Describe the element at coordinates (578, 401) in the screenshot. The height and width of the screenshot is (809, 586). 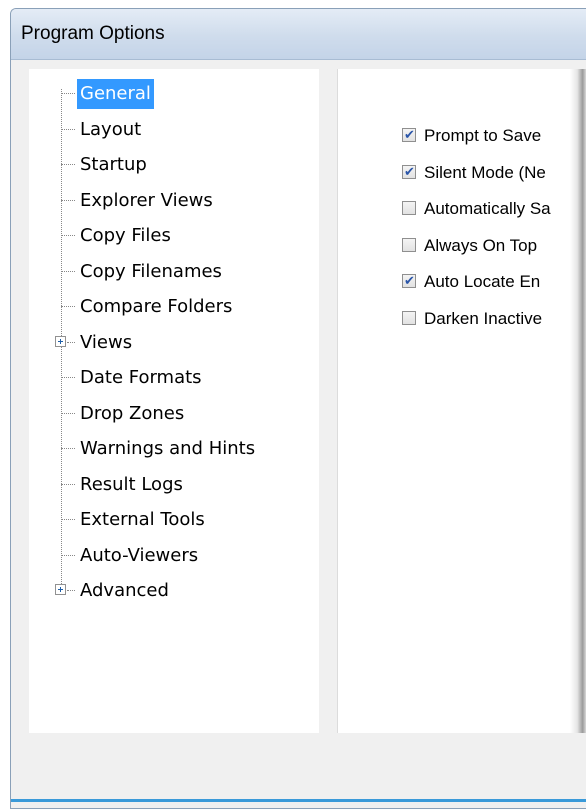
I see `torn-edge` at that location.